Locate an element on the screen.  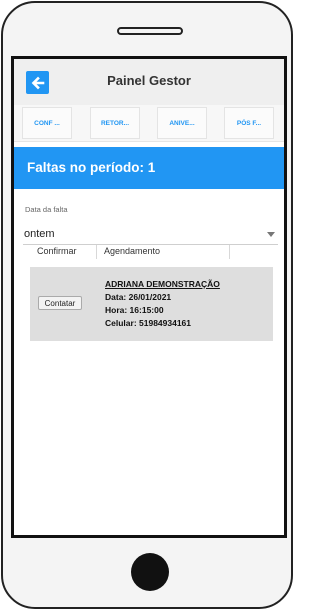
appointment-time: Hora: 16:15:00 is located at coordinates (134, 310).